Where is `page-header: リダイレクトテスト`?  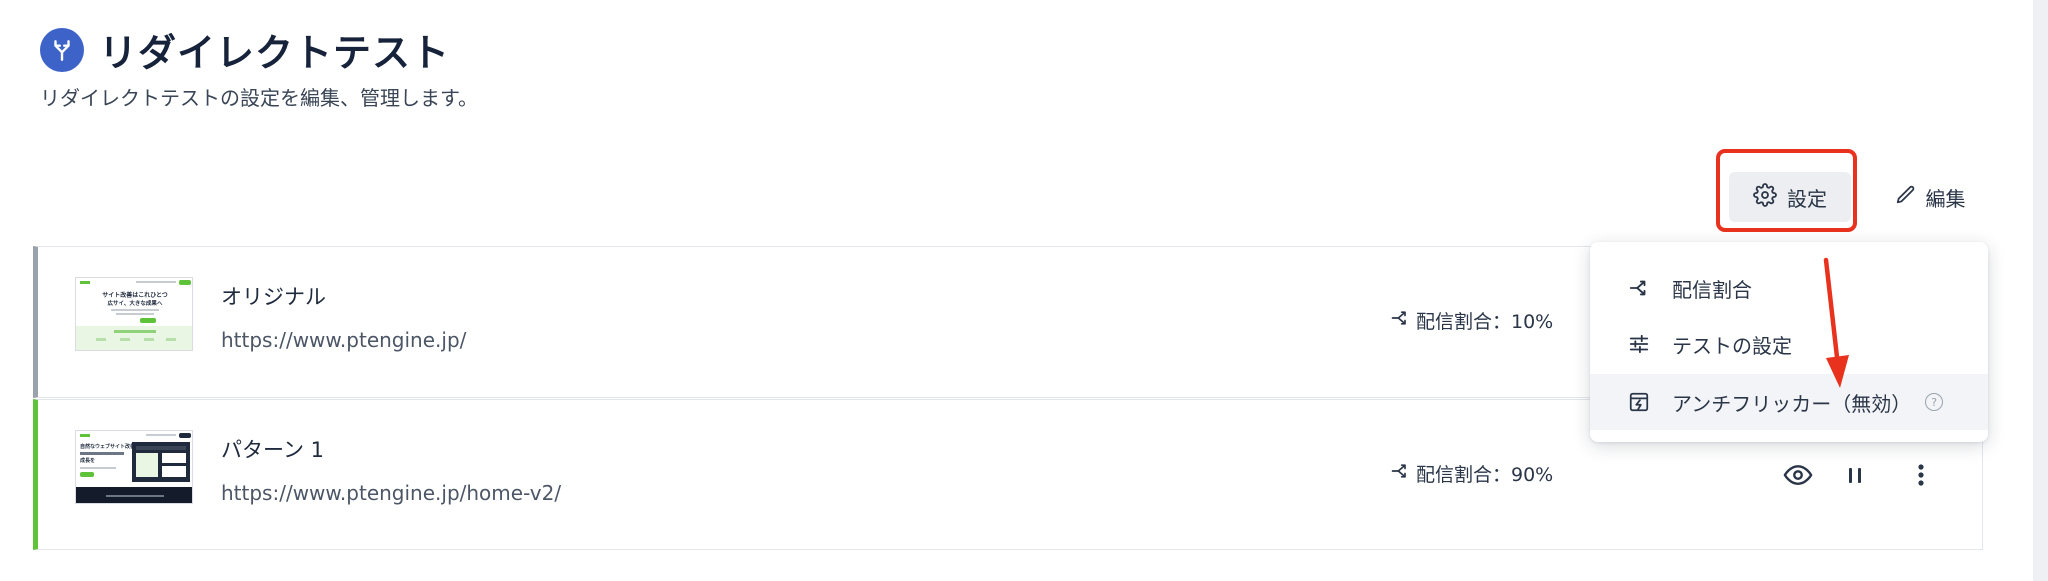 page-header: リダイレクトテスト is located at coordinates (245, 49).